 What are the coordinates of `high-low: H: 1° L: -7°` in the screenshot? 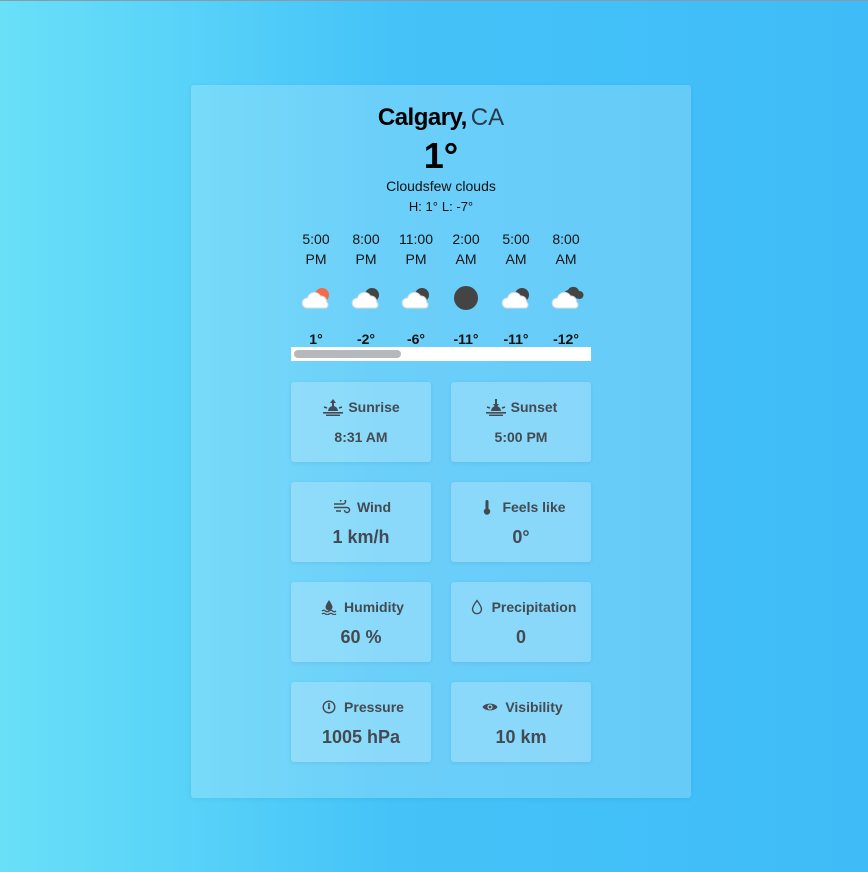 It's located at (441, 207).